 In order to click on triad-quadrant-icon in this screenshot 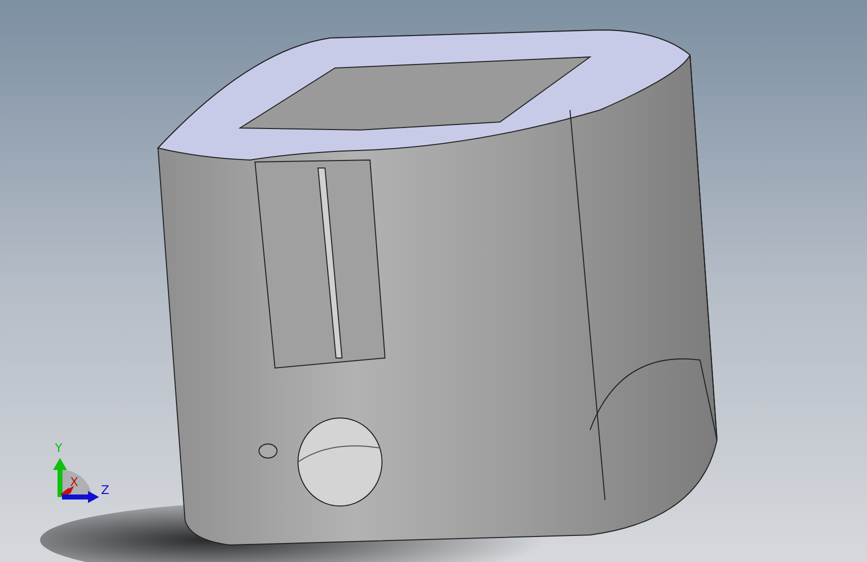, I will do `click(77, 483)`.